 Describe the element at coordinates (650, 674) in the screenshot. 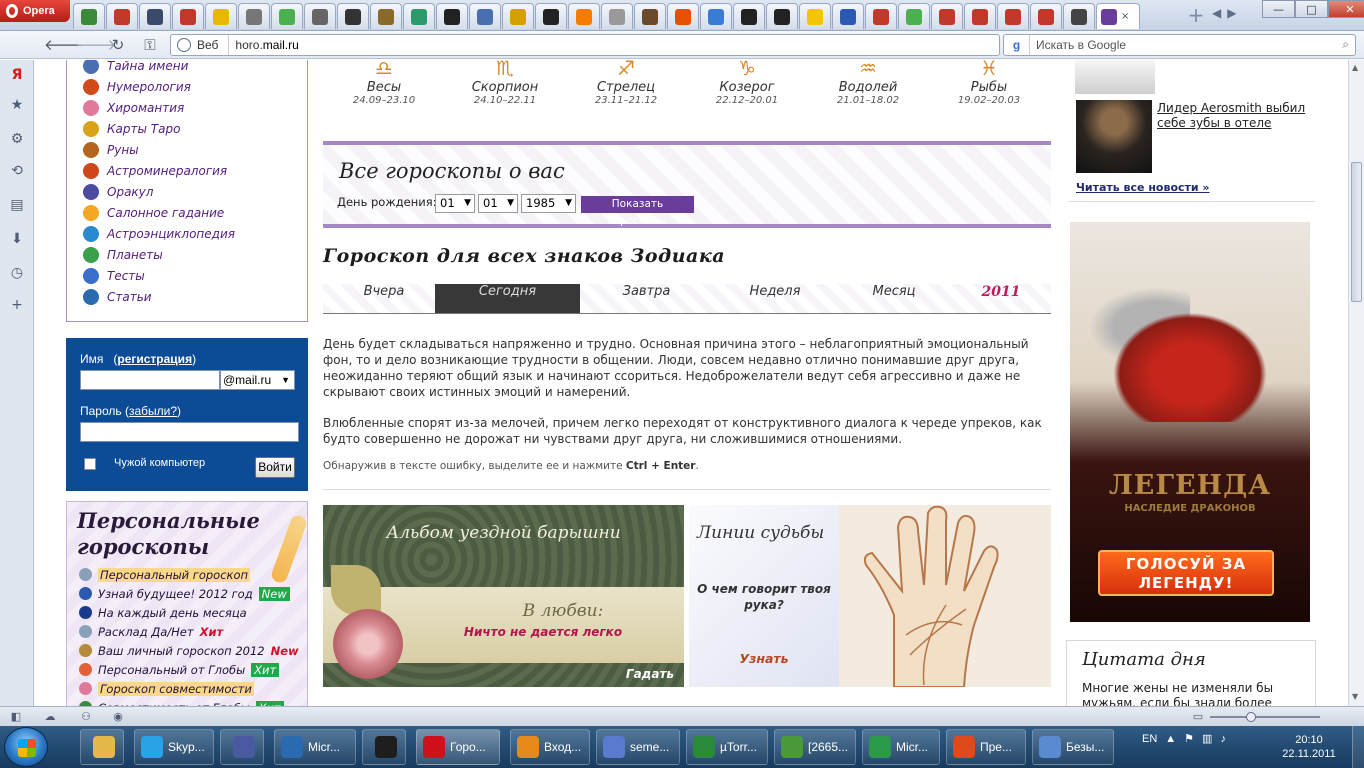

I see `album-cta-link: Гадать` at that location.